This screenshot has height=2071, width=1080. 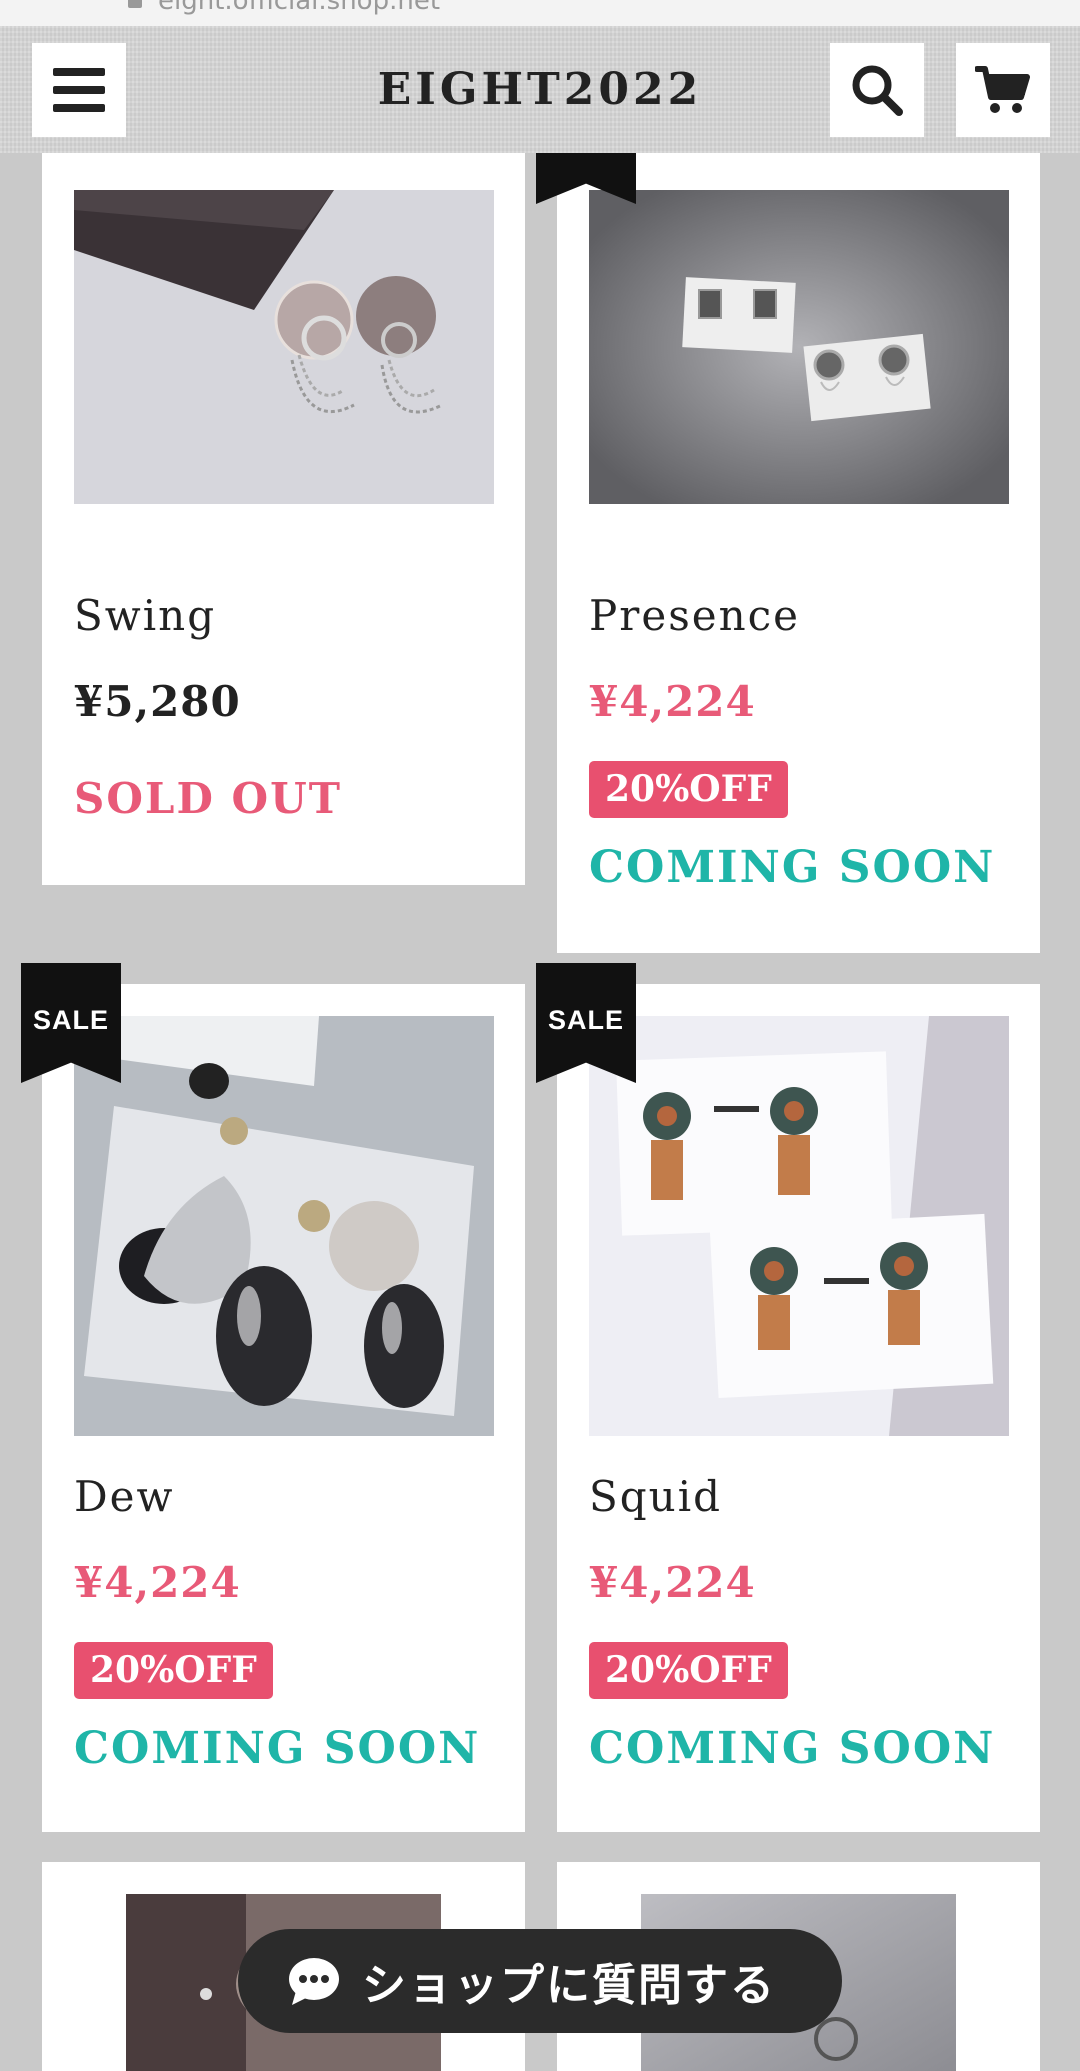 I want to click on hamburger-menu-icon, so click(x=79, y=90).